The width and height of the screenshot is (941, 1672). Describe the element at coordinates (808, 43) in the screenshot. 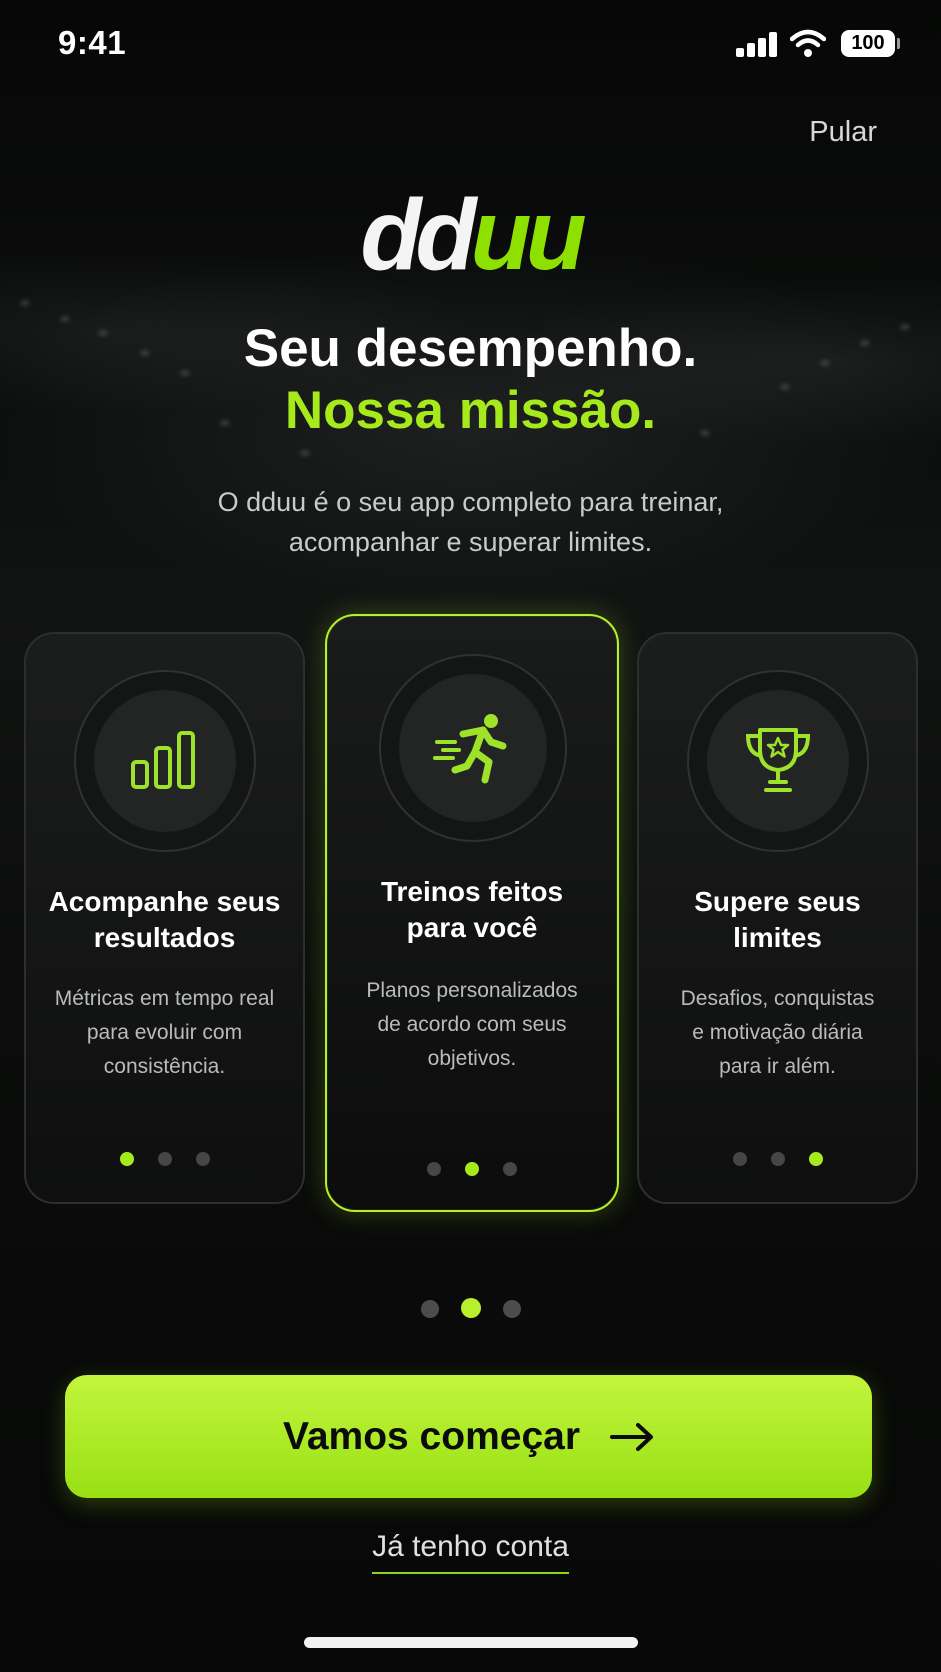

I see `wifi-icon` at that location.